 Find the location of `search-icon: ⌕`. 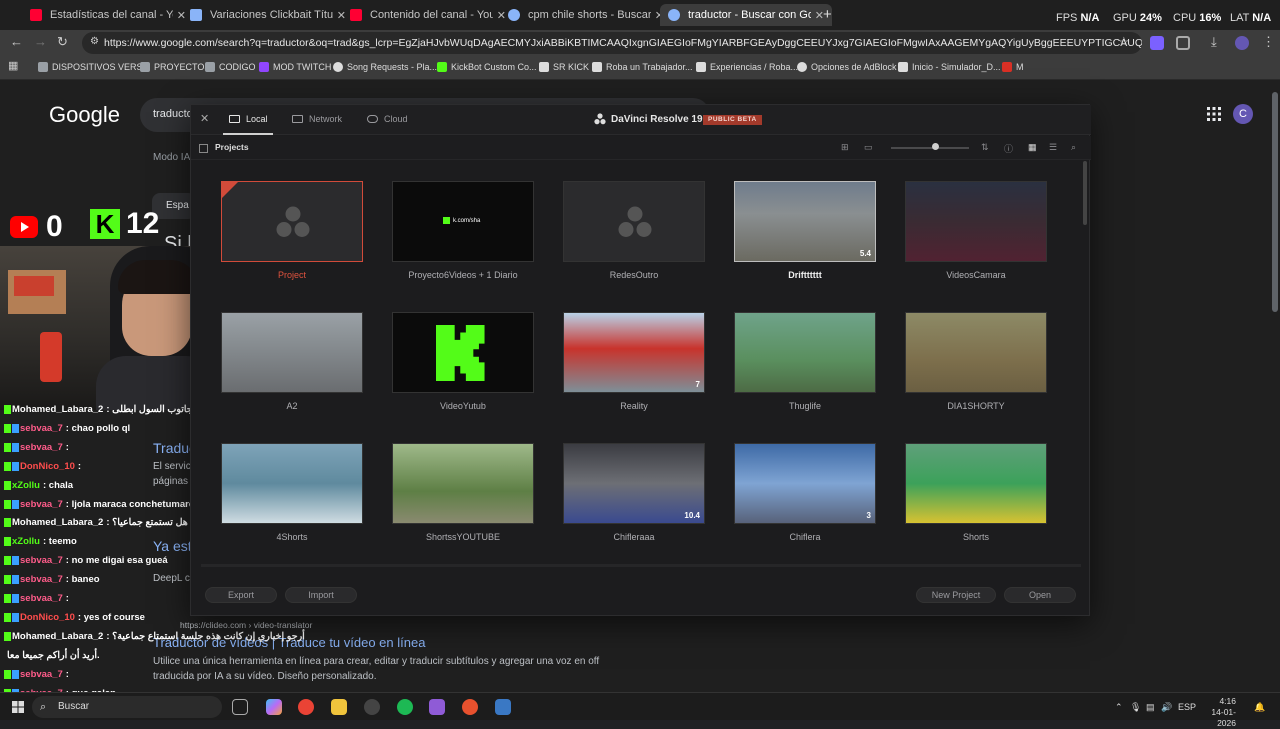

search-icon: ⌕ is located at coordinates (1076, 147).